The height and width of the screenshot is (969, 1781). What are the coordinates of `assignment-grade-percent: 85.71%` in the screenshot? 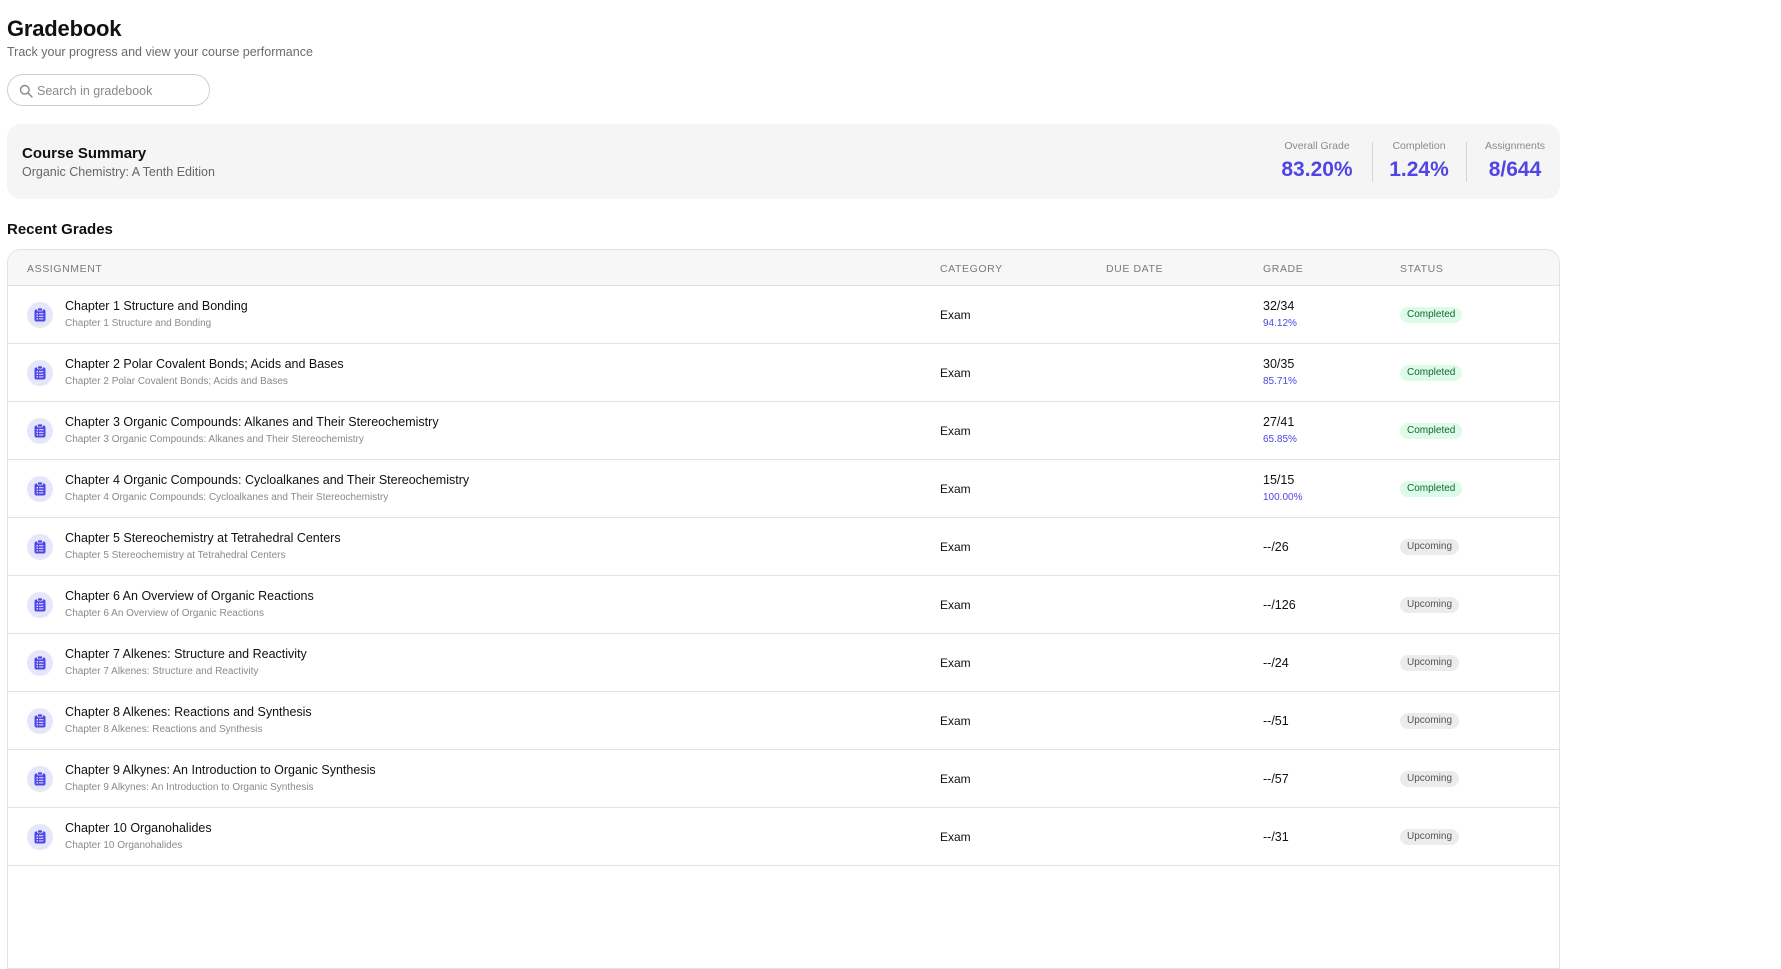 It's located at (1280, 381).